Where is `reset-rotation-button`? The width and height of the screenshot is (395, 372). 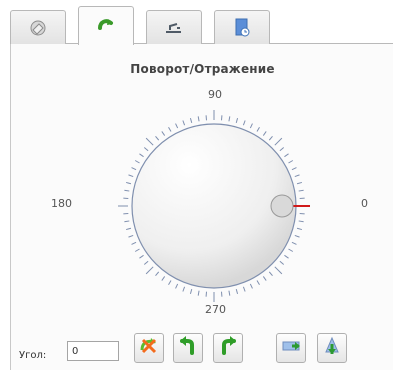
reset-rotation-button is located at coordinates (149, 348).